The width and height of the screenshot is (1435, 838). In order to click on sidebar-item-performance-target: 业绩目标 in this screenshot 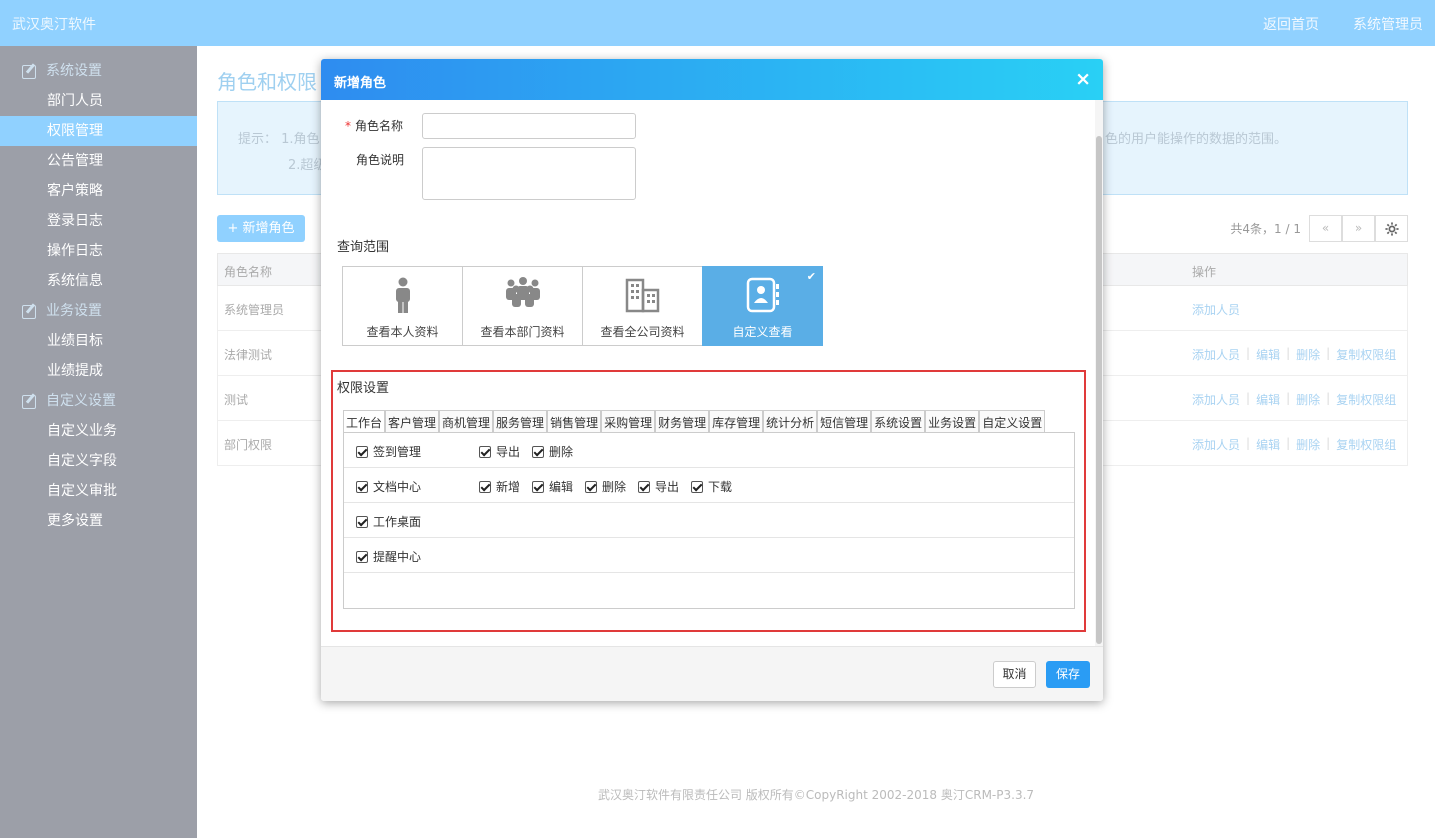, I will do `click(98, 341)`.